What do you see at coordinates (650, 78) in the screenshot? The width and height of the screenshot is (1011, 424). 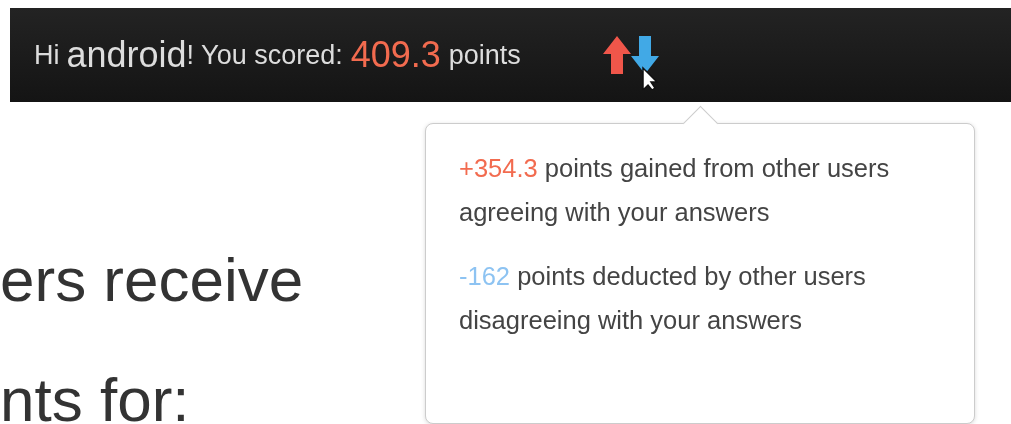 I see `cursor-icon` at bounding box center [650, 78].